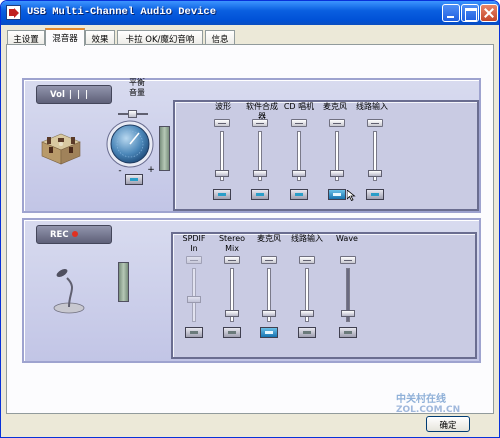 Image resolution: width=500 pixels, height=438 pixels. Describe the element at coordinates (194, 295) in the screenshot. I see `fader-track` at that location.